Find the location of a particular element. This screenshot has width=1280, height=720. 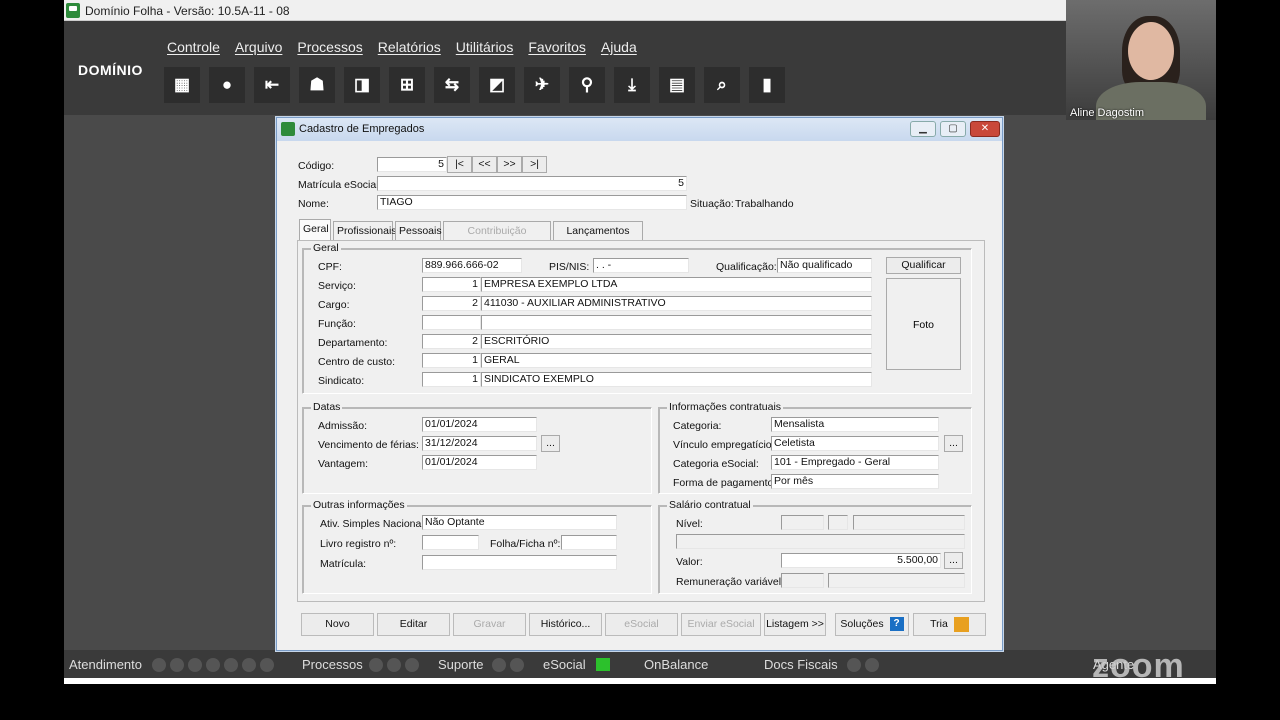

status-suporte: Suporte is located at coordinates (461, 664).